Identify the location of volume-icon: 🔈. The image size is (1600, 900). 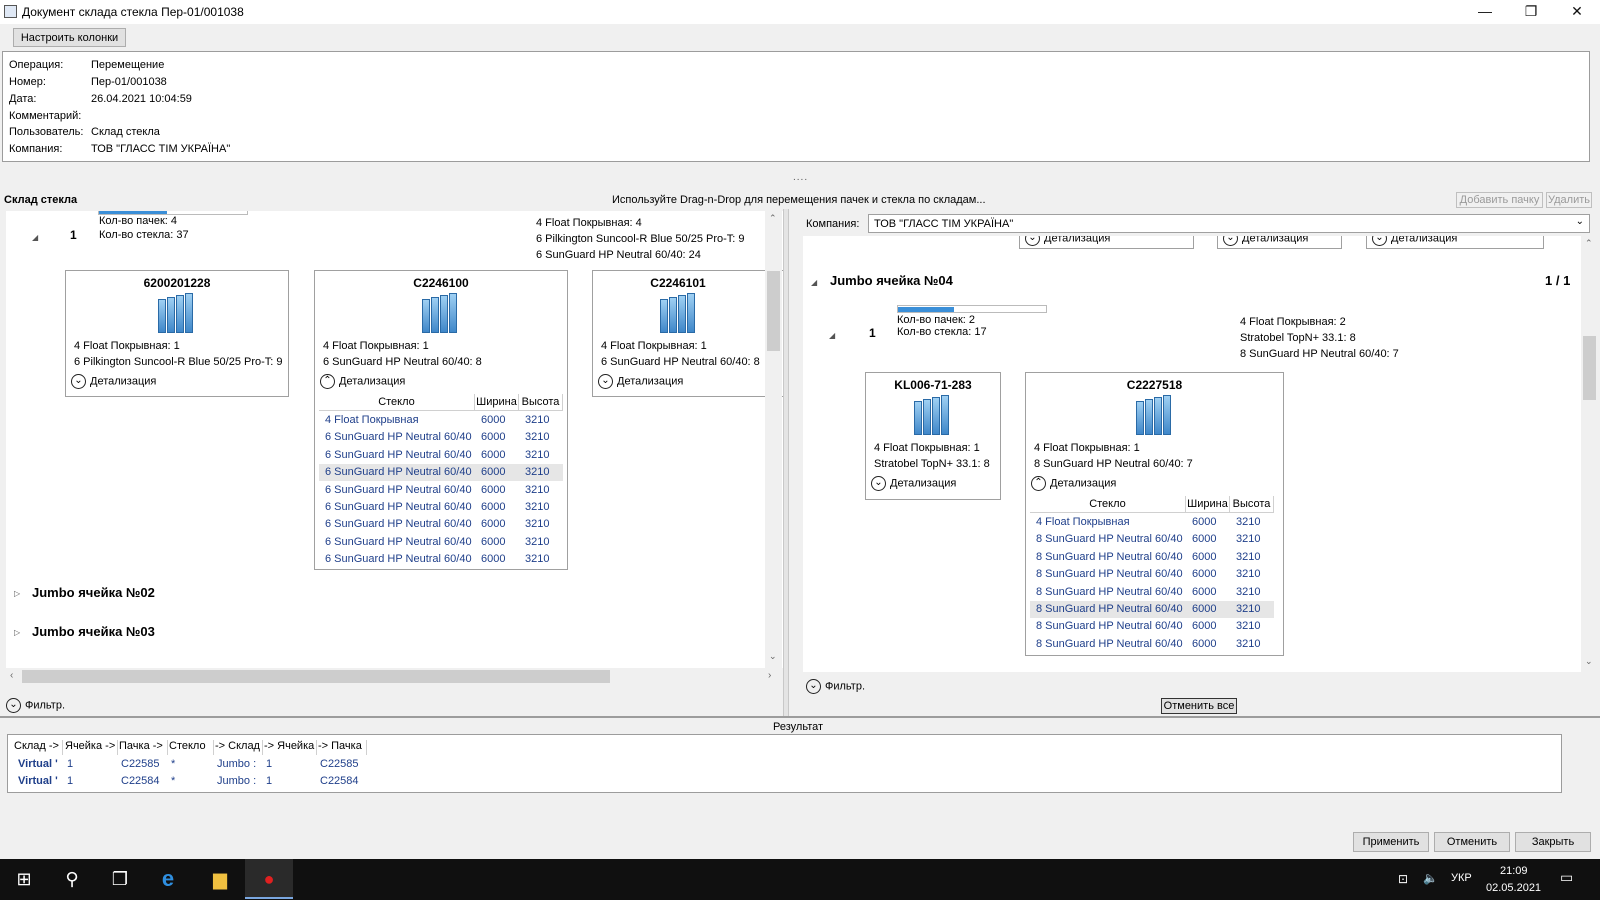
(1430, 878).